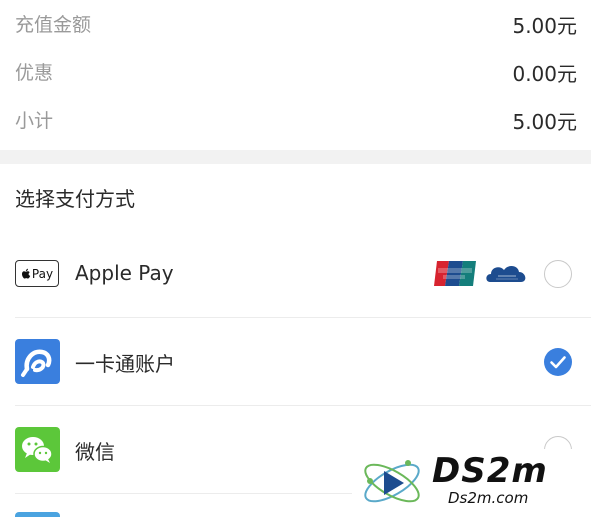 This screenshot has height=517, width=591. I want to click on apple-pay-icon: Pay, so click(37, 273).